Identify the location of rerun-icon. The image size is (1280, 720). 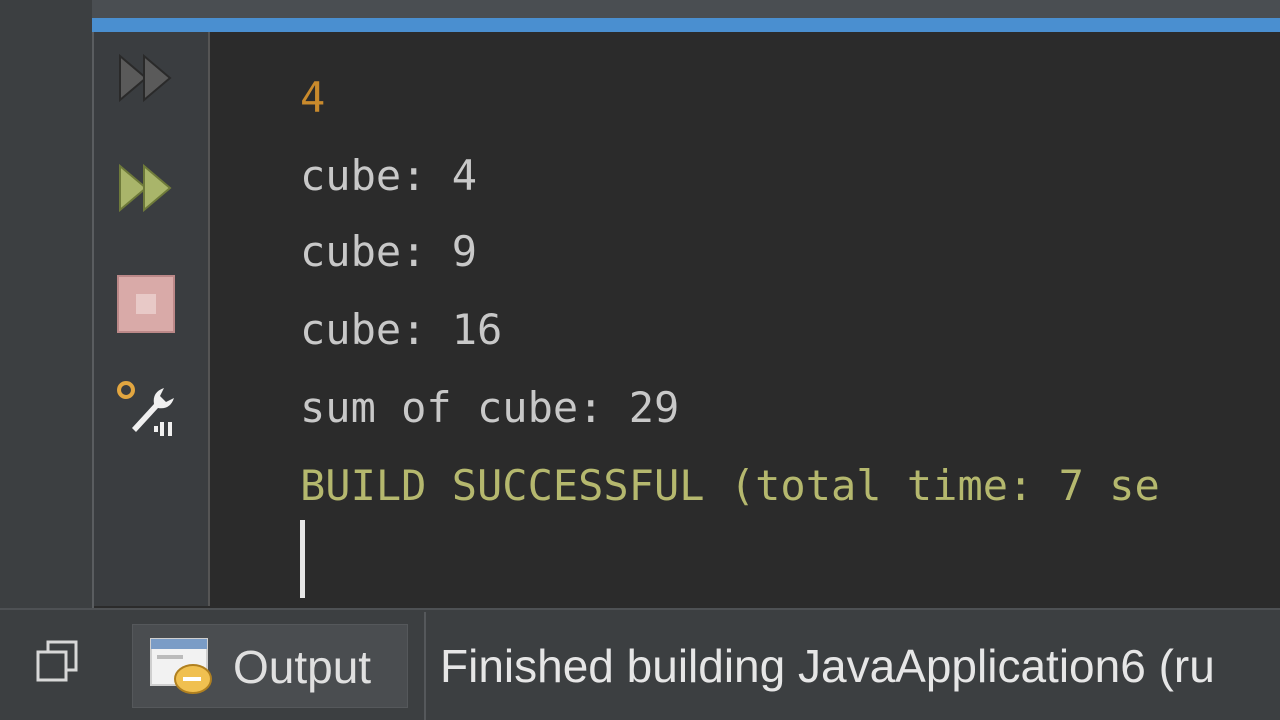
(145, 78).